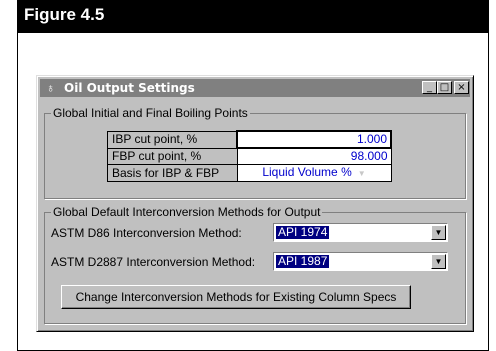 This screenshot has width=496, height=351. What do you see at coordinates (314, 156) in the screenshot?
I see `fbp-cut-point-cell: 98.000` at bounding box center [314, 156].